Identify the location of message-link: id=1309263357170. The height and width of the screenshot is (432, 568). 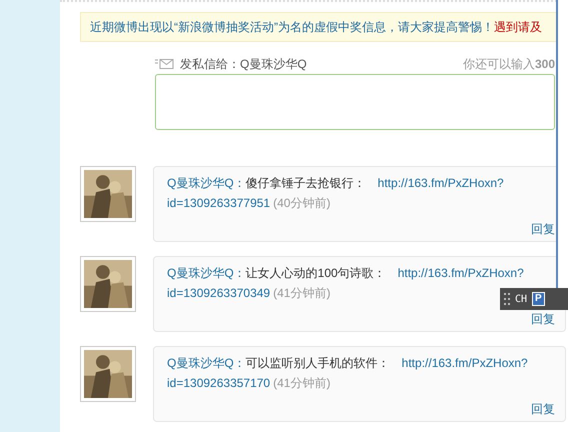
(218, 383).